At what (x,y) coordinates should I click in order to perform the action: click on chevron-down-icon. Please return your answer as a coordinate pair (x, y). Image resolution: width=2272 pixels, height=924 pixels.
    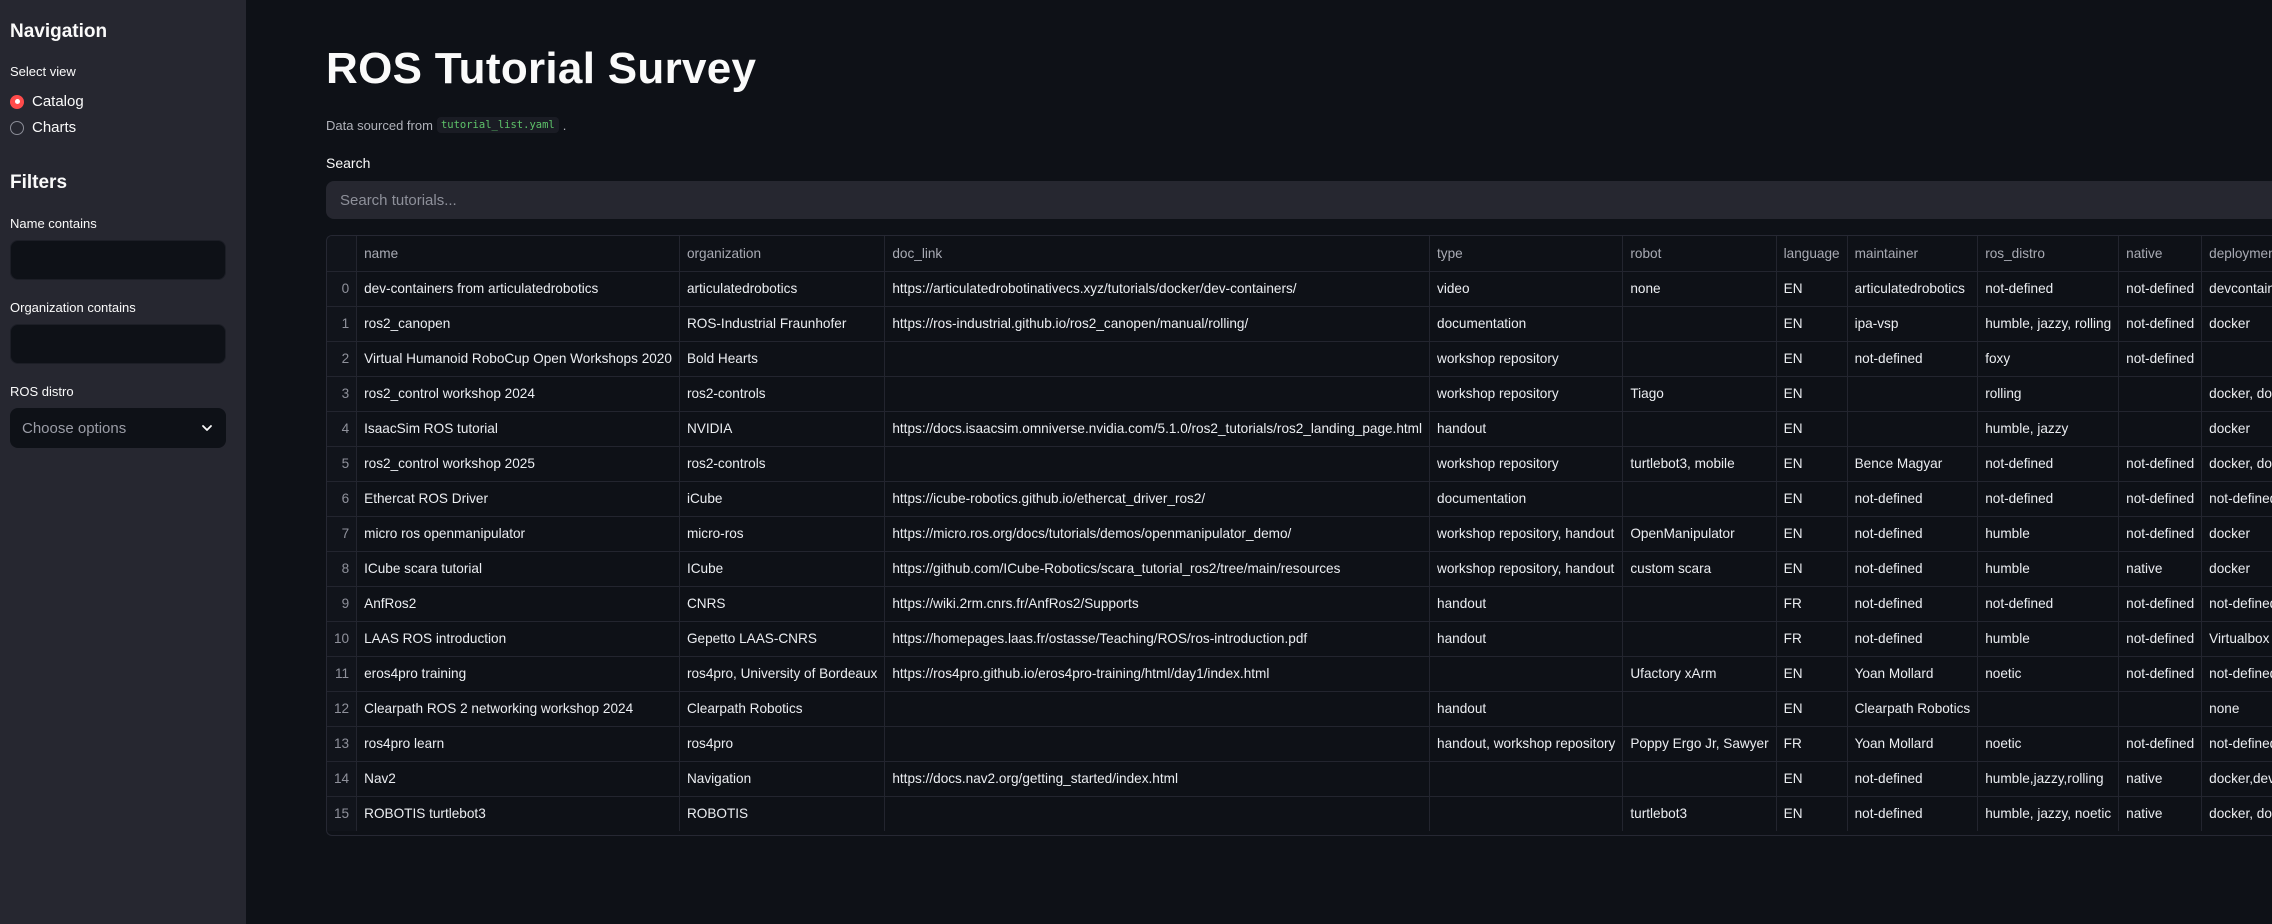
    Looking at the image, I should click on (207, 428).